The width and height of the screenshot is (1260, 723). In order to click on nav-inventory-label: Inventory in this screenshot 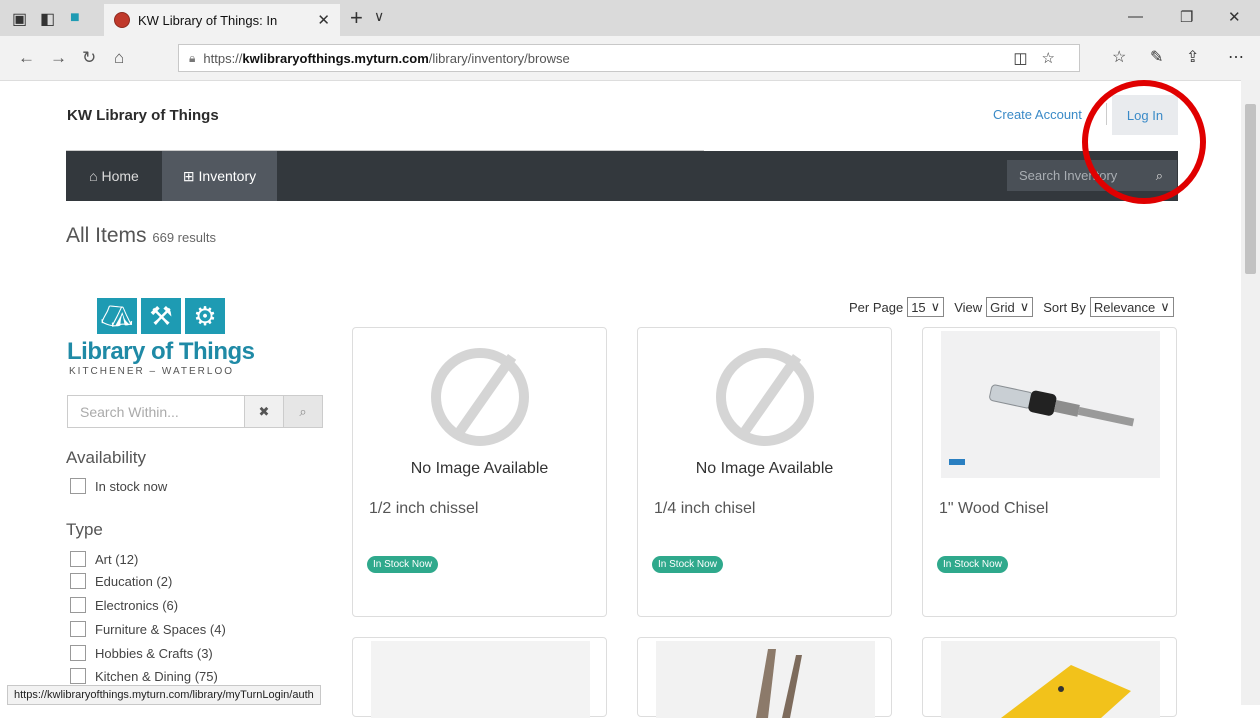, I will do `click(227, 176)`.